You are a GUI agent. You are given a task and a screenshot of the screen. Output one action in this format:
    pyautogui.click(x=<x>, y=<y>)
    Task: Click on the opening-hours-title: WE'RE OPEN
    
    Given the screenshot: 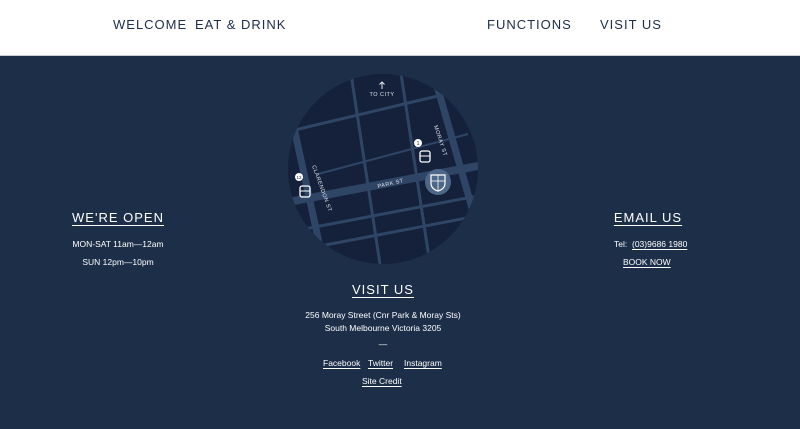 What is the action you would take?
    pyautogui.click(x=118, y=217)
    